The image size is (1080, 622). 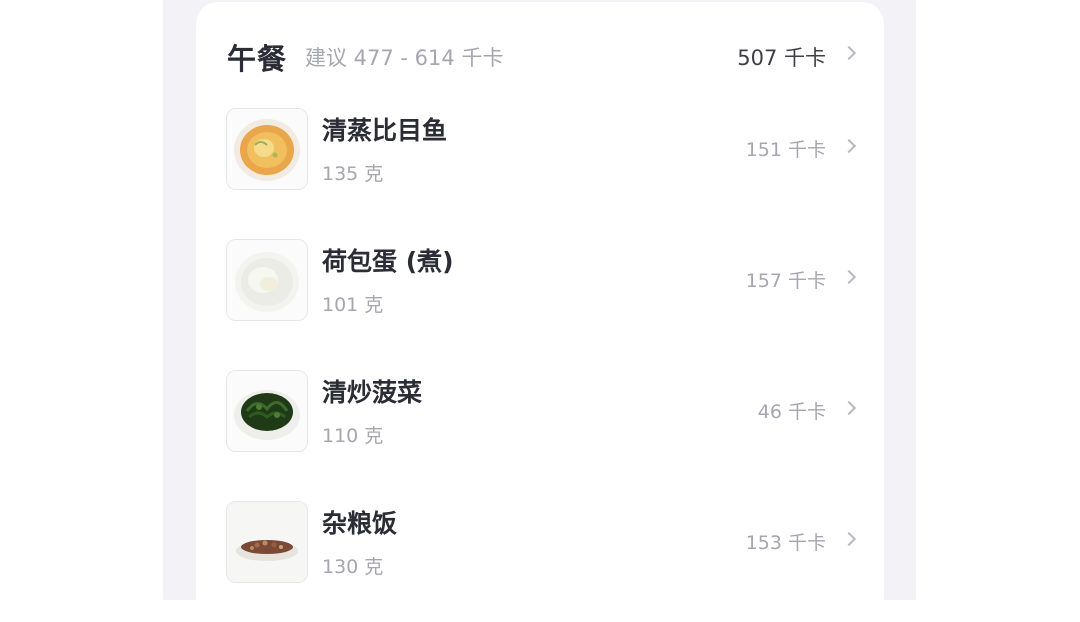 I want to click on food-name: 清炒菠菜, so click(x=372, y=392).